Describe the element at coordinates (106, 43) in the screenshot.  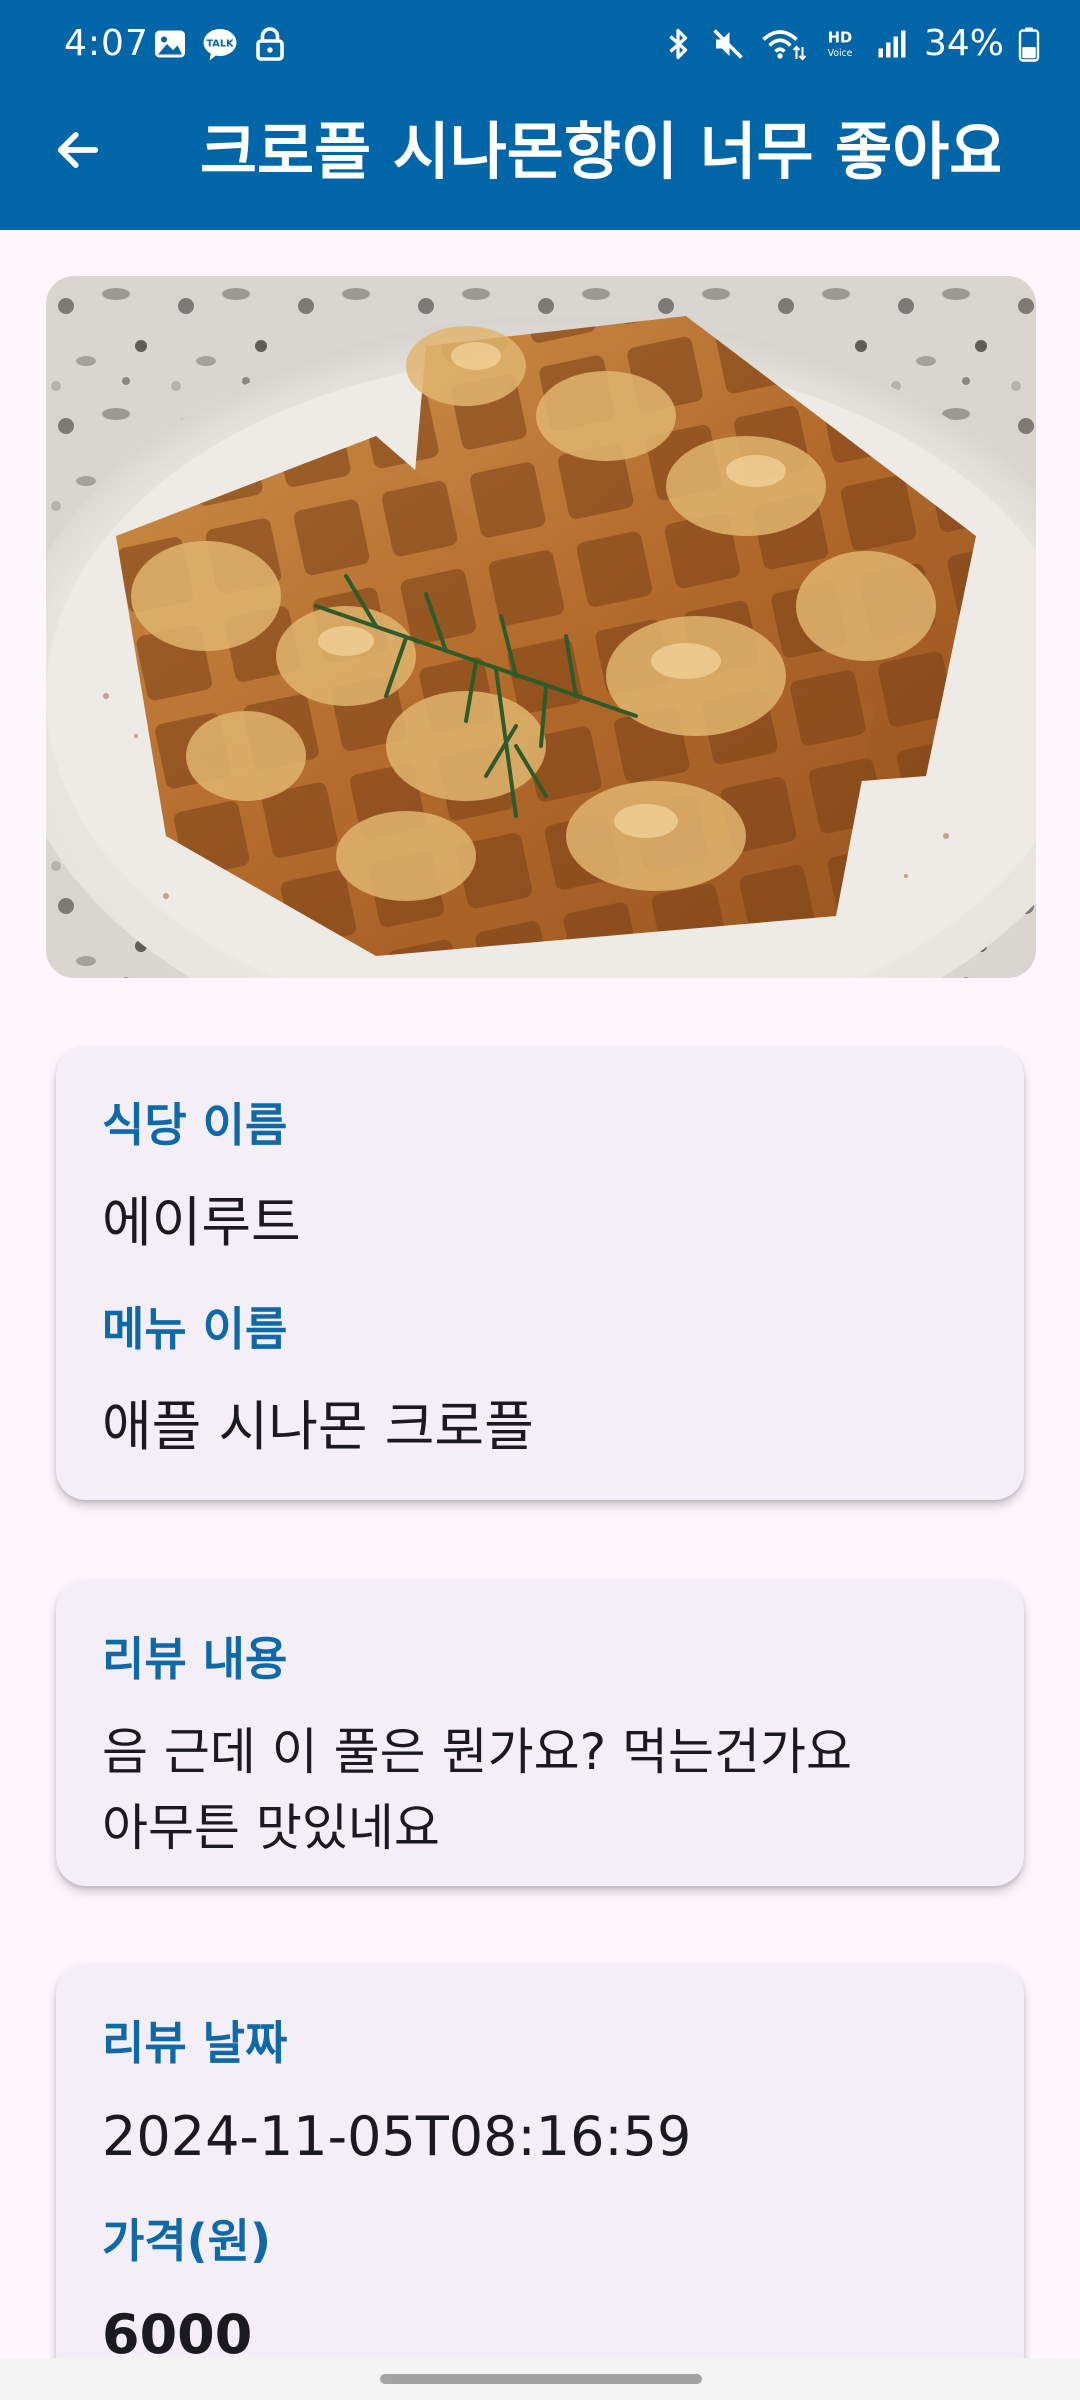
I see `status-time: 4:07` at that location.